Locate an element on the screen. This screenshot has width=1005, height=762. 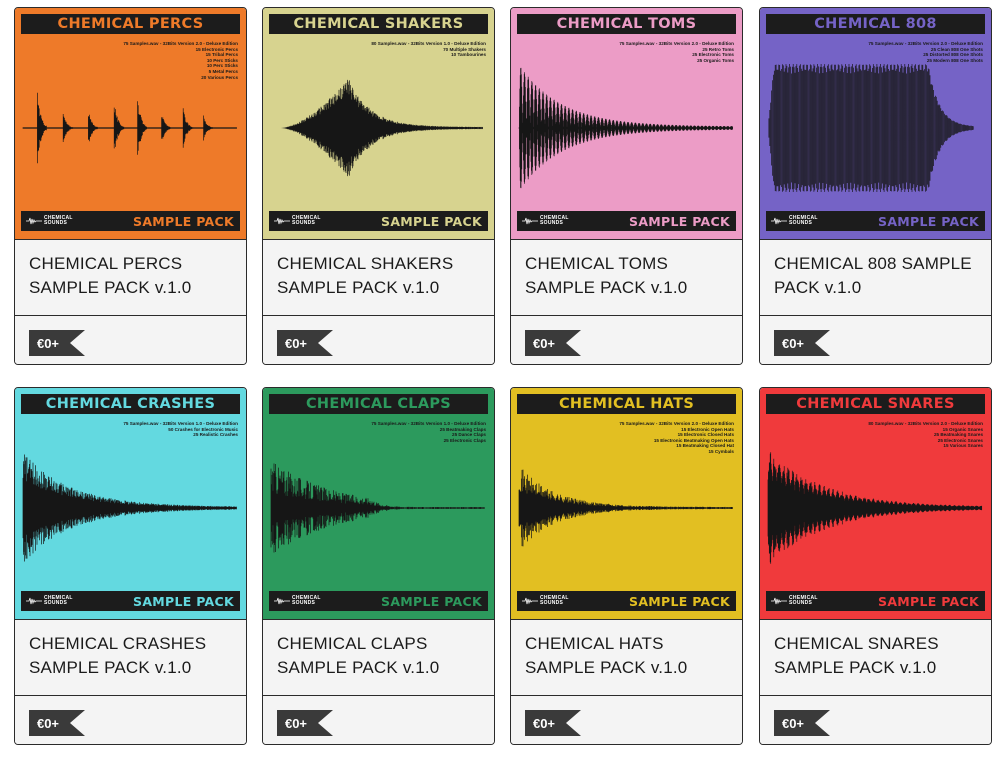
cover-title: CHEMICAL PERCS is located at coordinates (130, 24).